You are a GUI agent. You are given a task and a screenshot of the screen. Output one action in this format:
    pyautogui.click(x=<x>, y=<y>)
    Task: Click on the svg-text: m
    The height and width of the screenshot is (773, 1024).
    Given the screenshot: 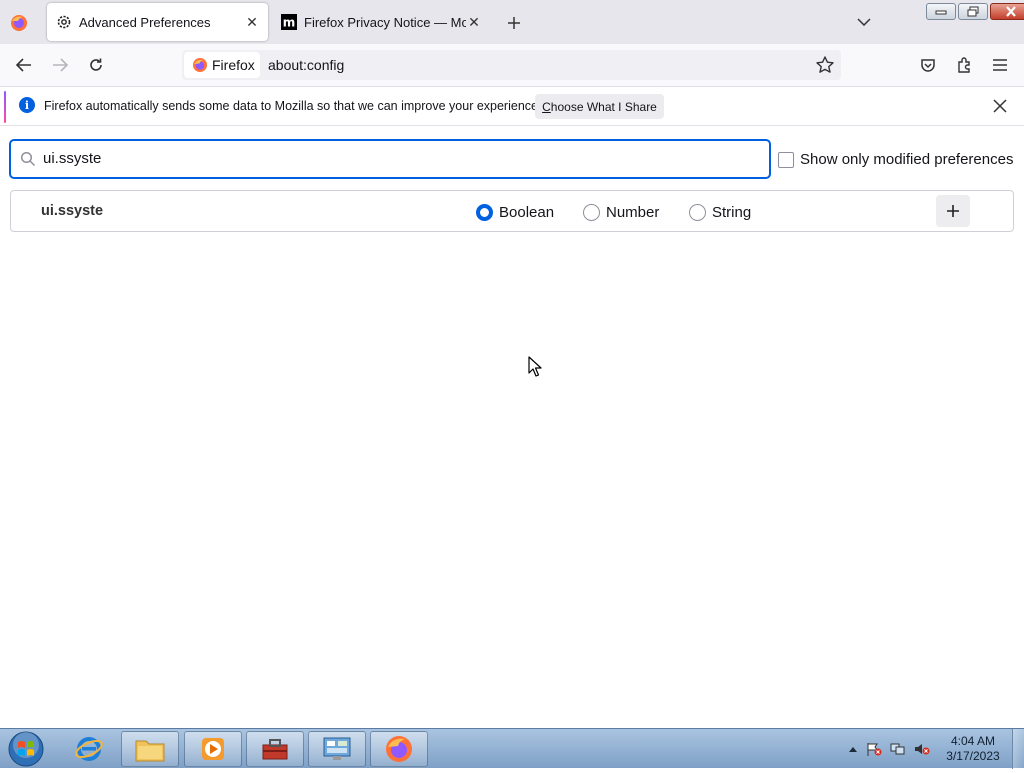 What is the action you would take?
    pyautogui.click(x=289, y=23)
    